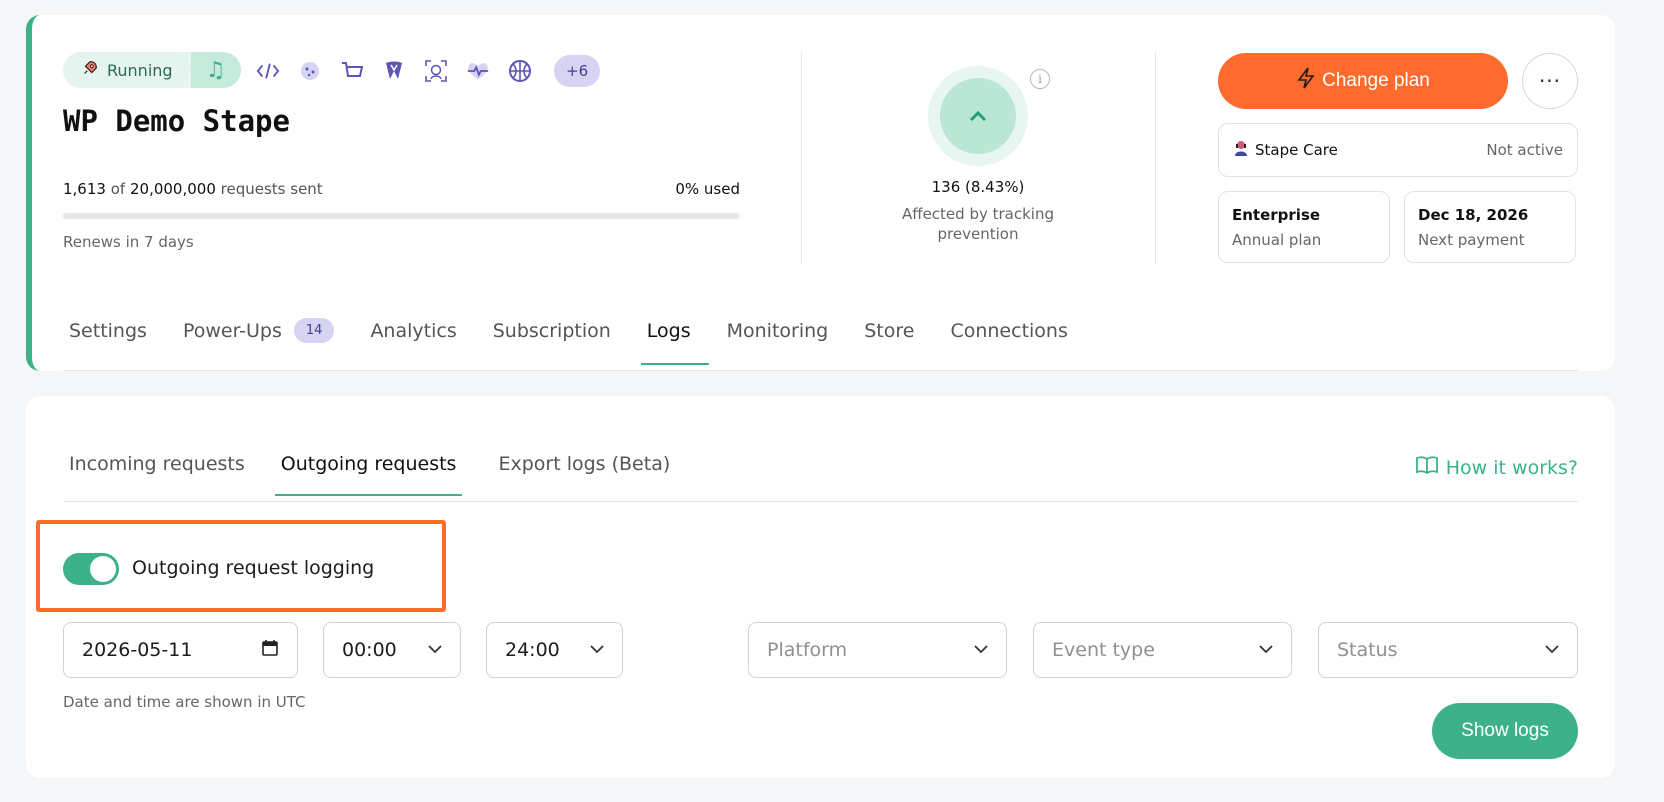 The height and width of the screenshot is (802, 1664). I want to click on tab-incoming-requests: Incoming requests, so click(154, 474).